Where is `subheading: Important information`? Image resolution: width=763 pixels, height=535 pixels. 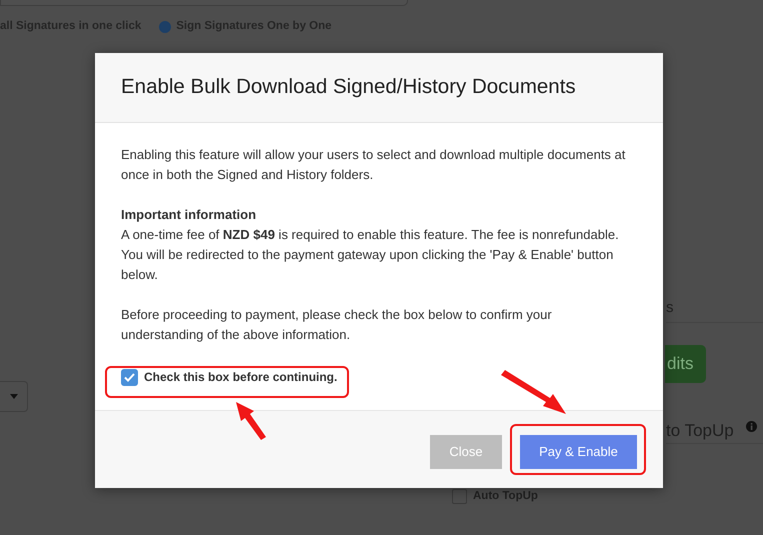
subheading: Important information is located at coordinates (189, 215).